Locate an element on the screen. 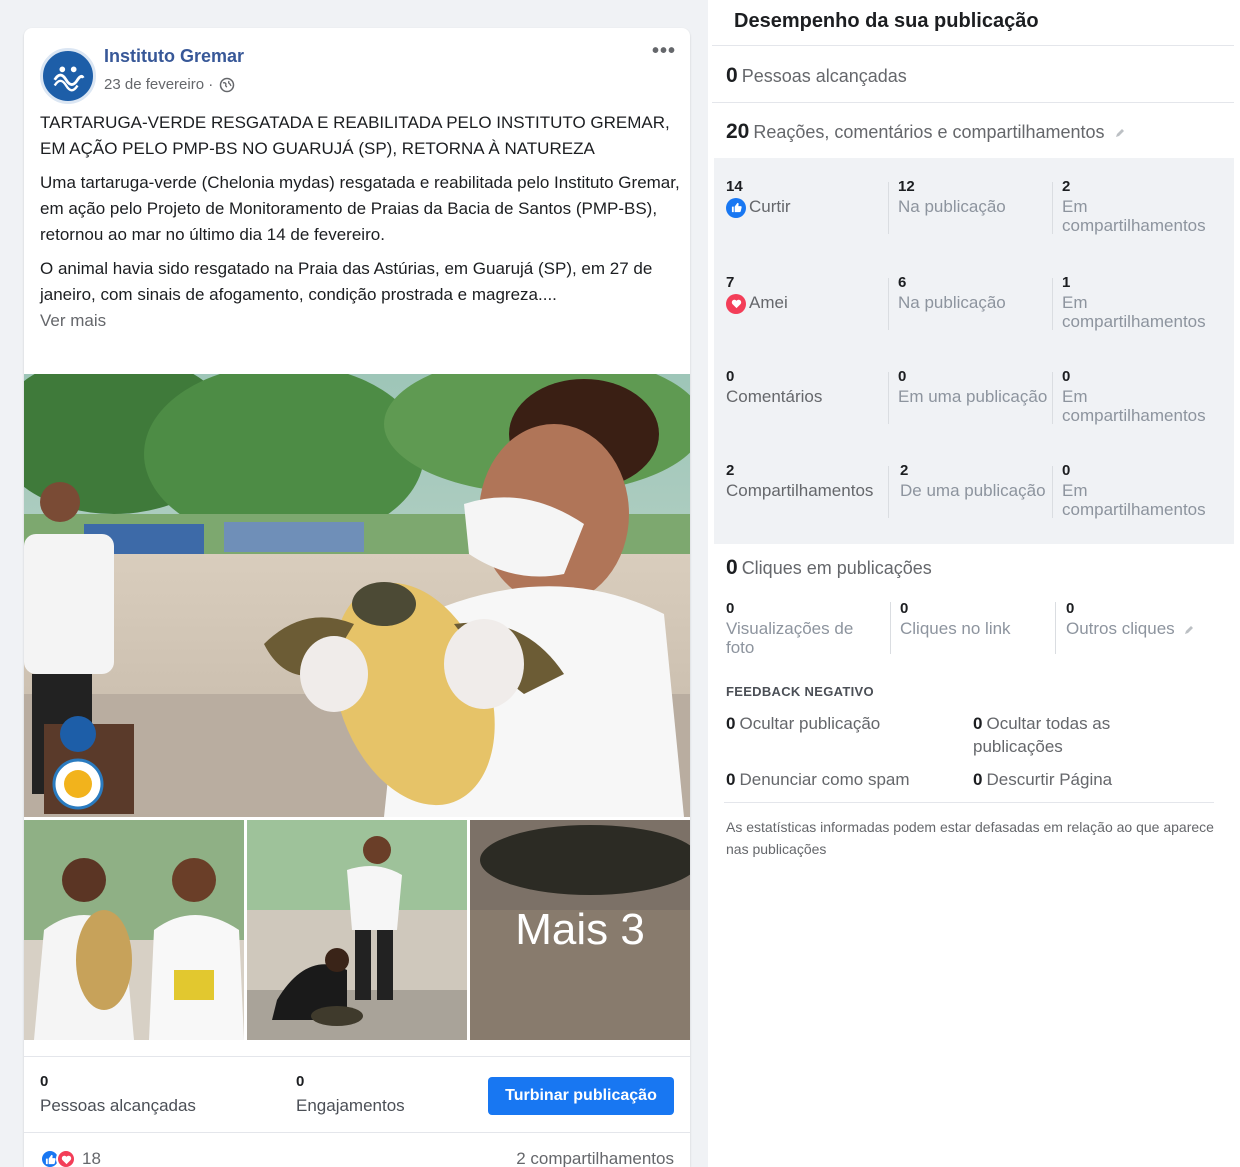  likes-label-text: Curtir is located at coordinates (770, 206).